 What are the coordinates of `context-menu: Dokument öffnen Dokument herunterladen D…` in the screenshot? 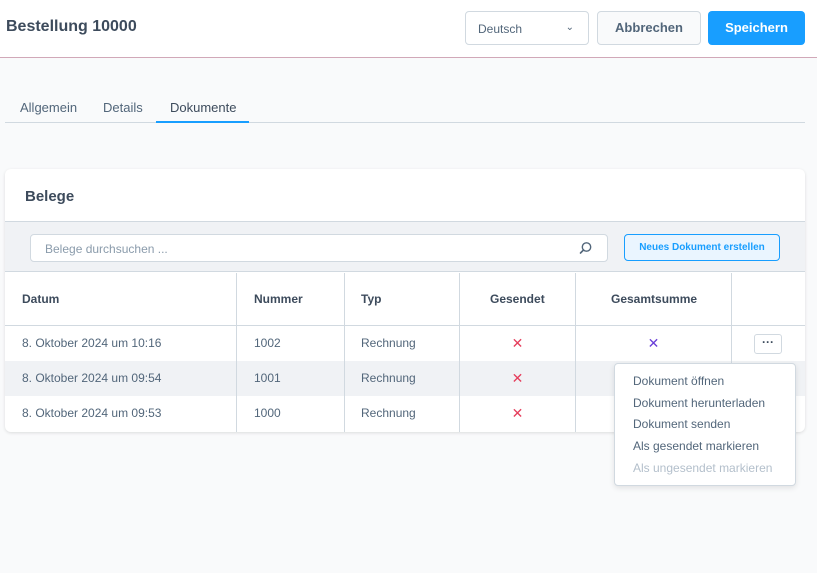 It's located at (705, 424).